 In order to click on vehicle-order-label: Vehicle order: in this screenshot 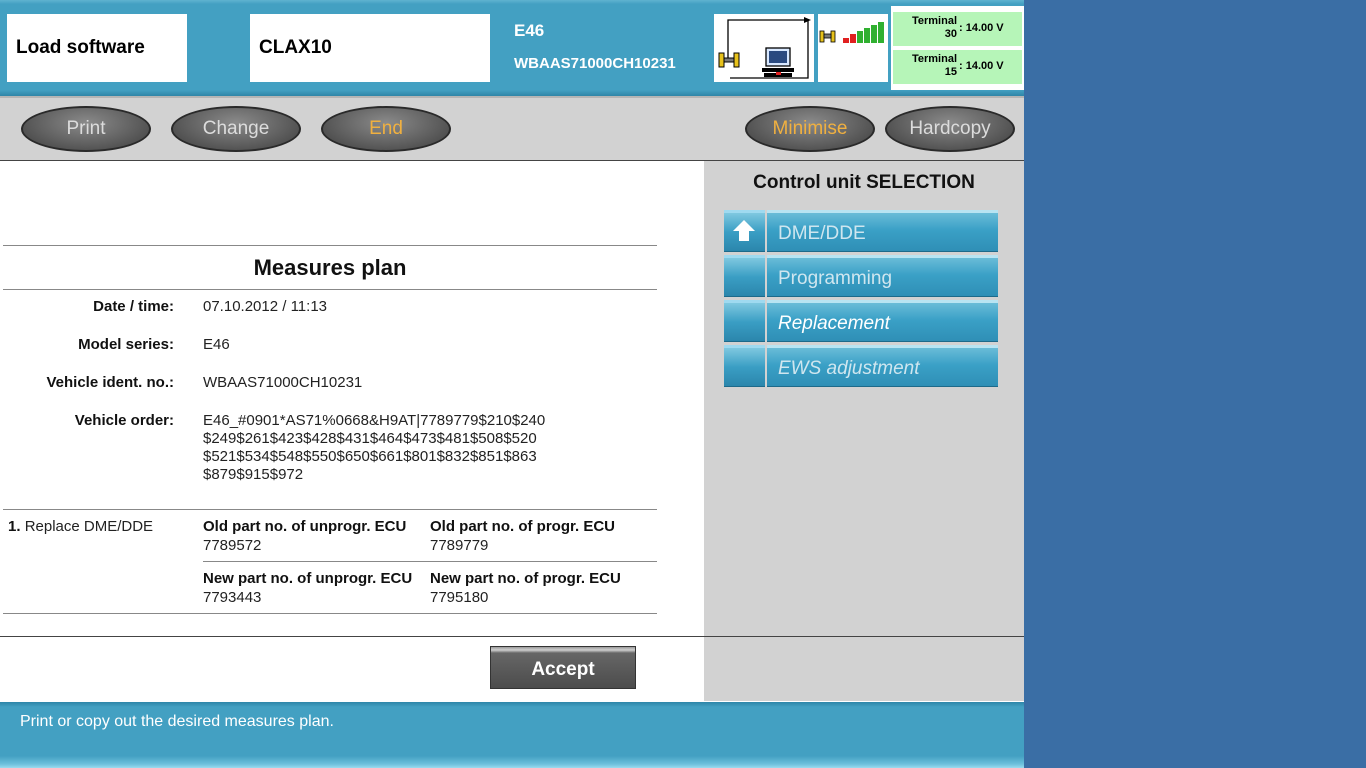, I will do `click(124, 420)`.